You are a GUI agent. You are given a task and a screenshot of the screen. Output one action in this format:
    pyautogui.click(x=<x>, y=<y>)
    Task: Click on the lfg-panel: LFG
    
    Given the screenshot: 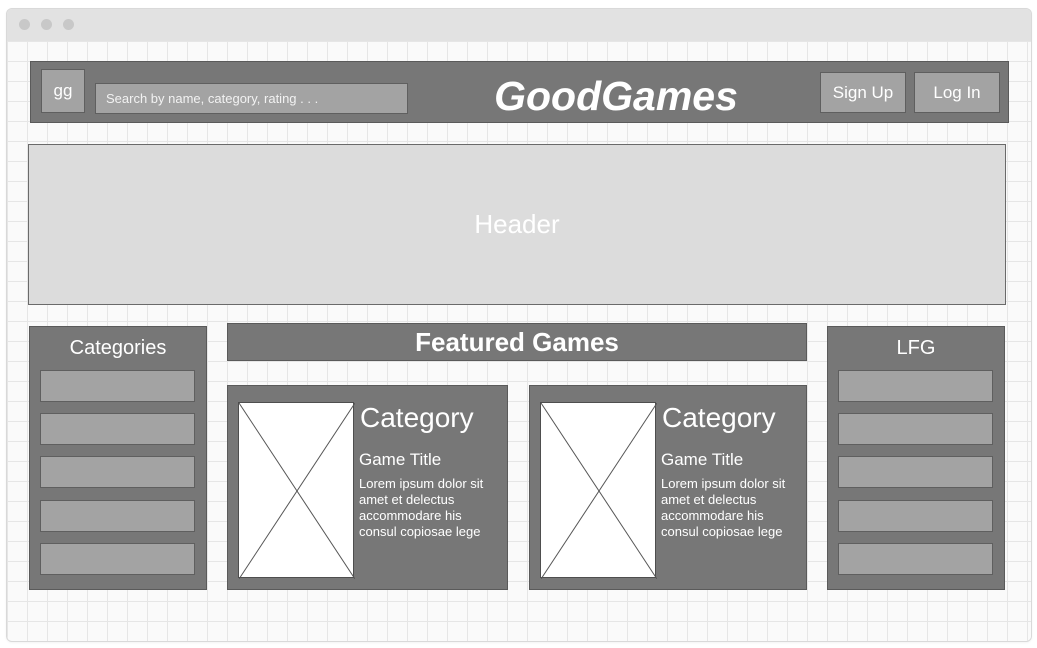 What is the action you would take?
    pyautogui.click(x=916, y=458)
    